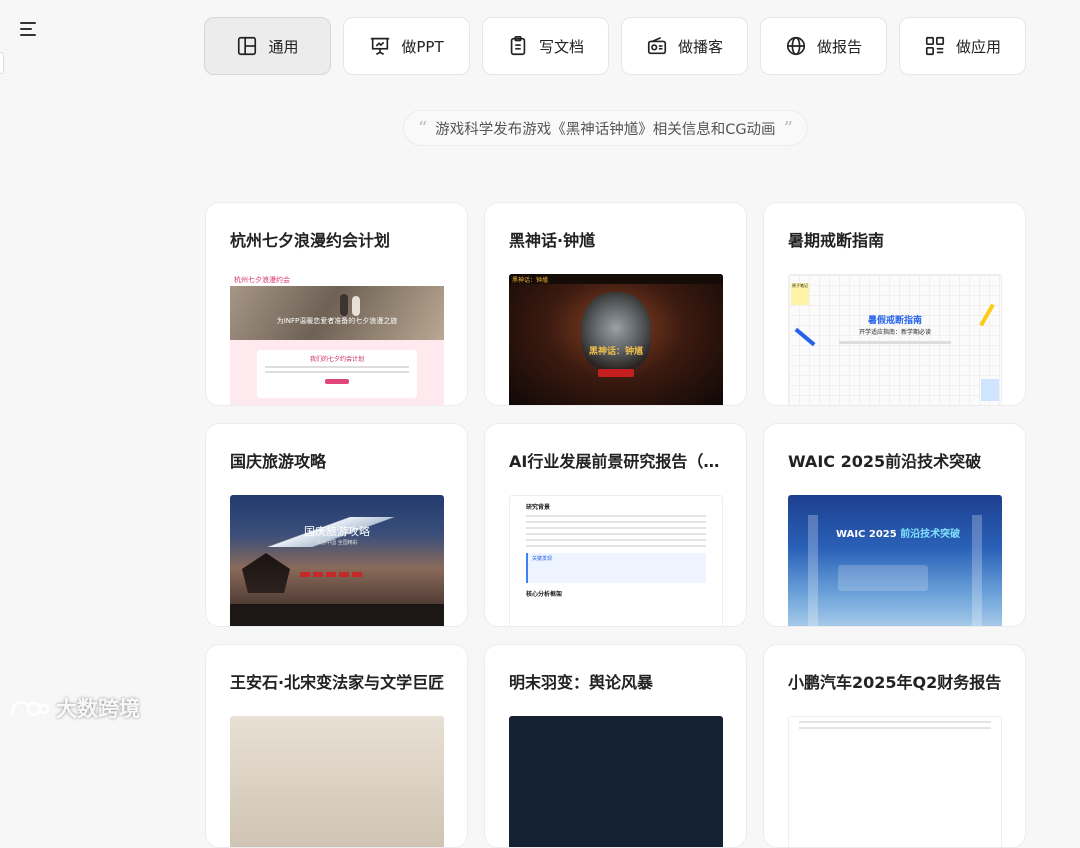 The height and width of the screenshot is (848, 1080). What do you see at coordinates (895, 682) in the screenshot?
I see `card-title: 小鹏汽车2025年Q2财务报告` at bounding box center [895, 682].